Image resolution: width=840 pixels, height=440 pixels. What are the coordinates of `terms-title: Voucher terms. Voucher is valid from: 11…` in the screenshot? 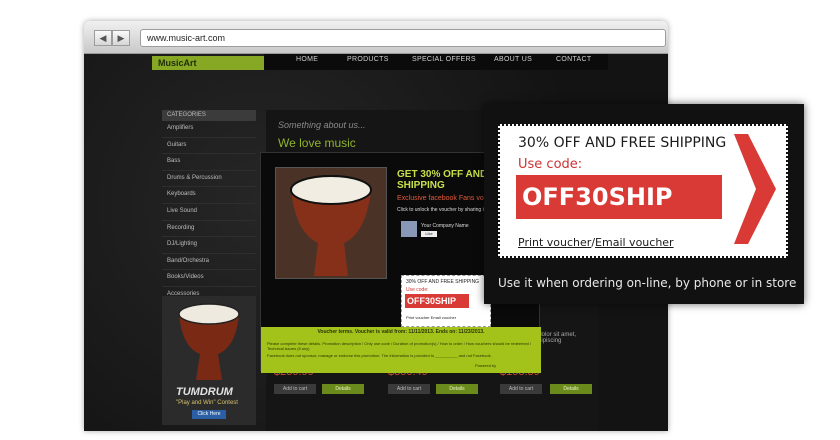 It's located at (401, 332).